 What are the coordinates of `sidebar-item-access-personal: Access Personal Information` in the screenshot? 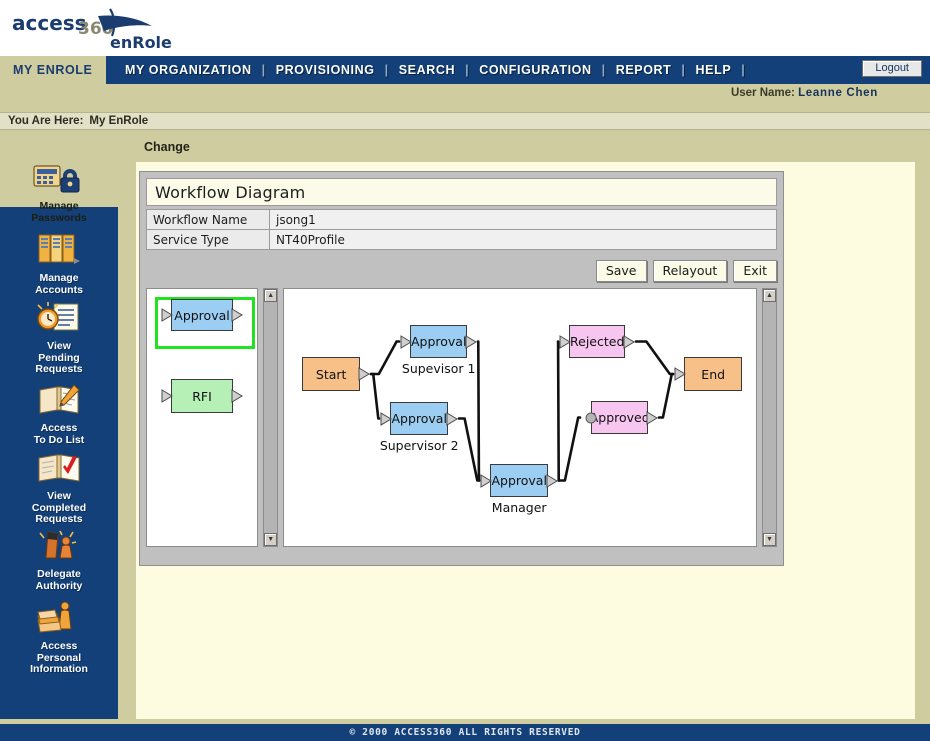 It's located at (59, 638).